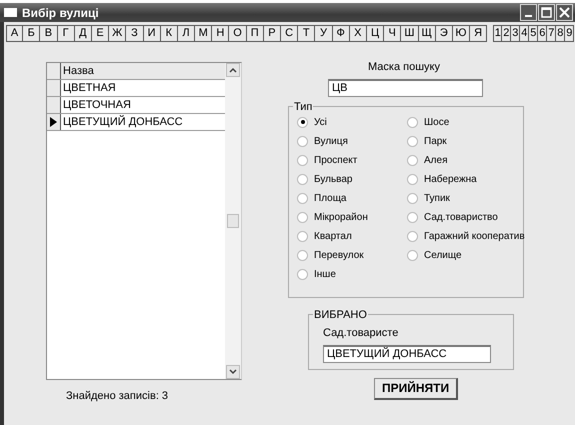 Image resolution: width=575 pixels, height=425 pixels. I want to click on scroll-thumb, so click(233, 221).